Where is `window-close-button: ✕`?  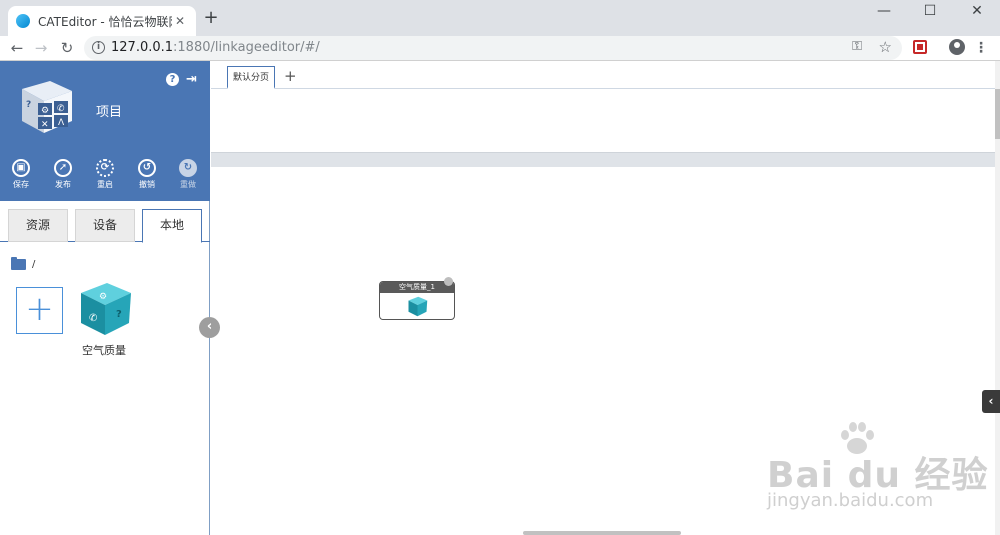 window-close-button: ✕ is located at coordinates (977, 11).